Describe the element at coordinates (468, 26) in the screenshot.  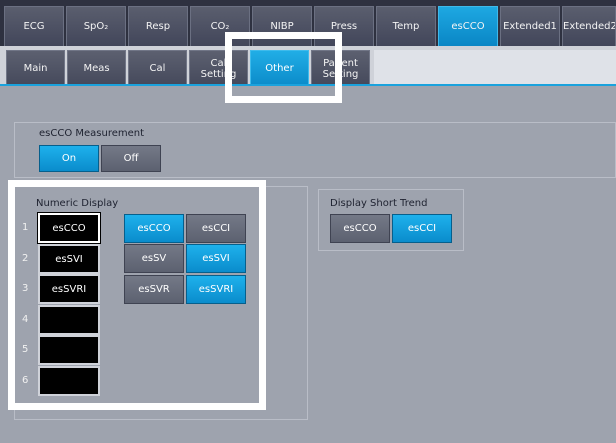
I see `tab-escco: esCCO` at that location.